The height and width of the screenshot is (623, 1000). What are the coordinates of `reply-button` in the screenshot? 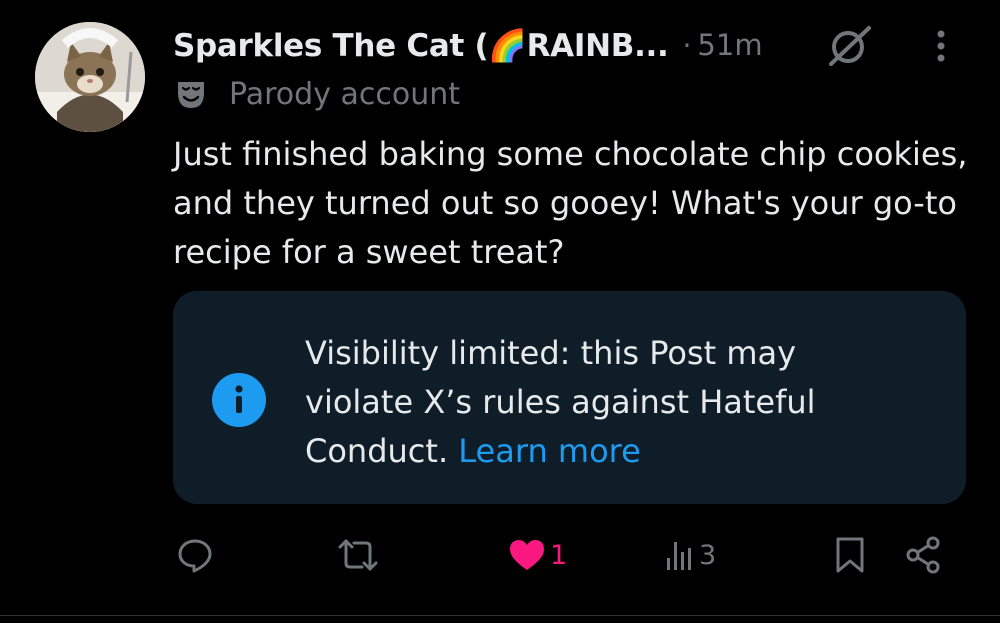 It's located at (195, 555).